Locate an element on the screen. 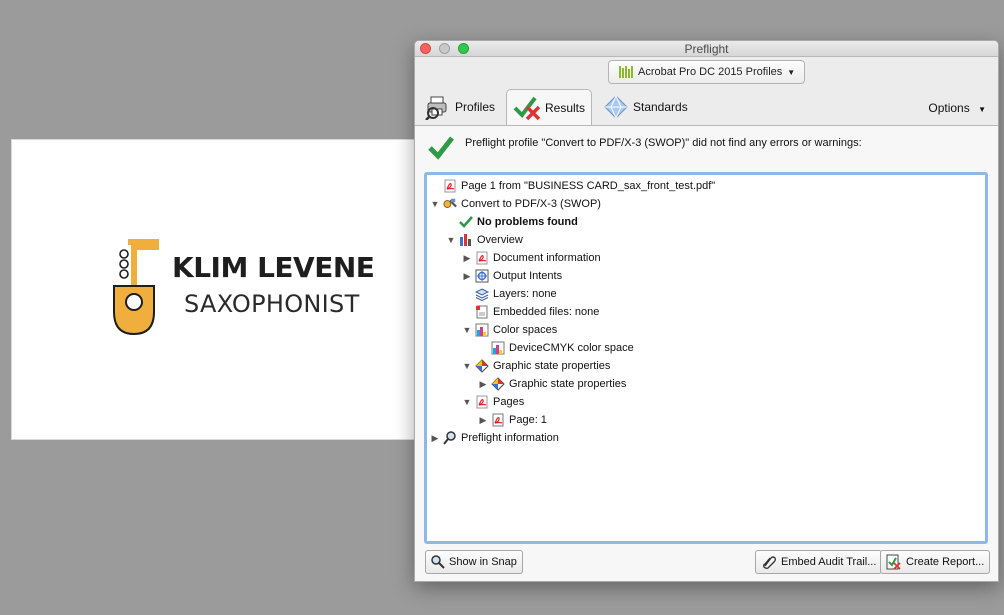 Image resolution: width=1004 pixels, height=615 pixels. tab-standards: Standards is located at coordinates (645, 107).